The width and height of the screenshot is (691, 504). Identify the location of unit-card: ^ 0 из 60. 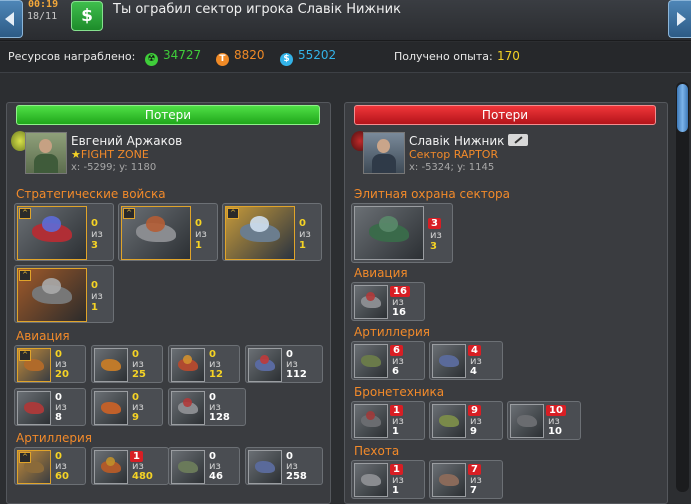
(50, 466).